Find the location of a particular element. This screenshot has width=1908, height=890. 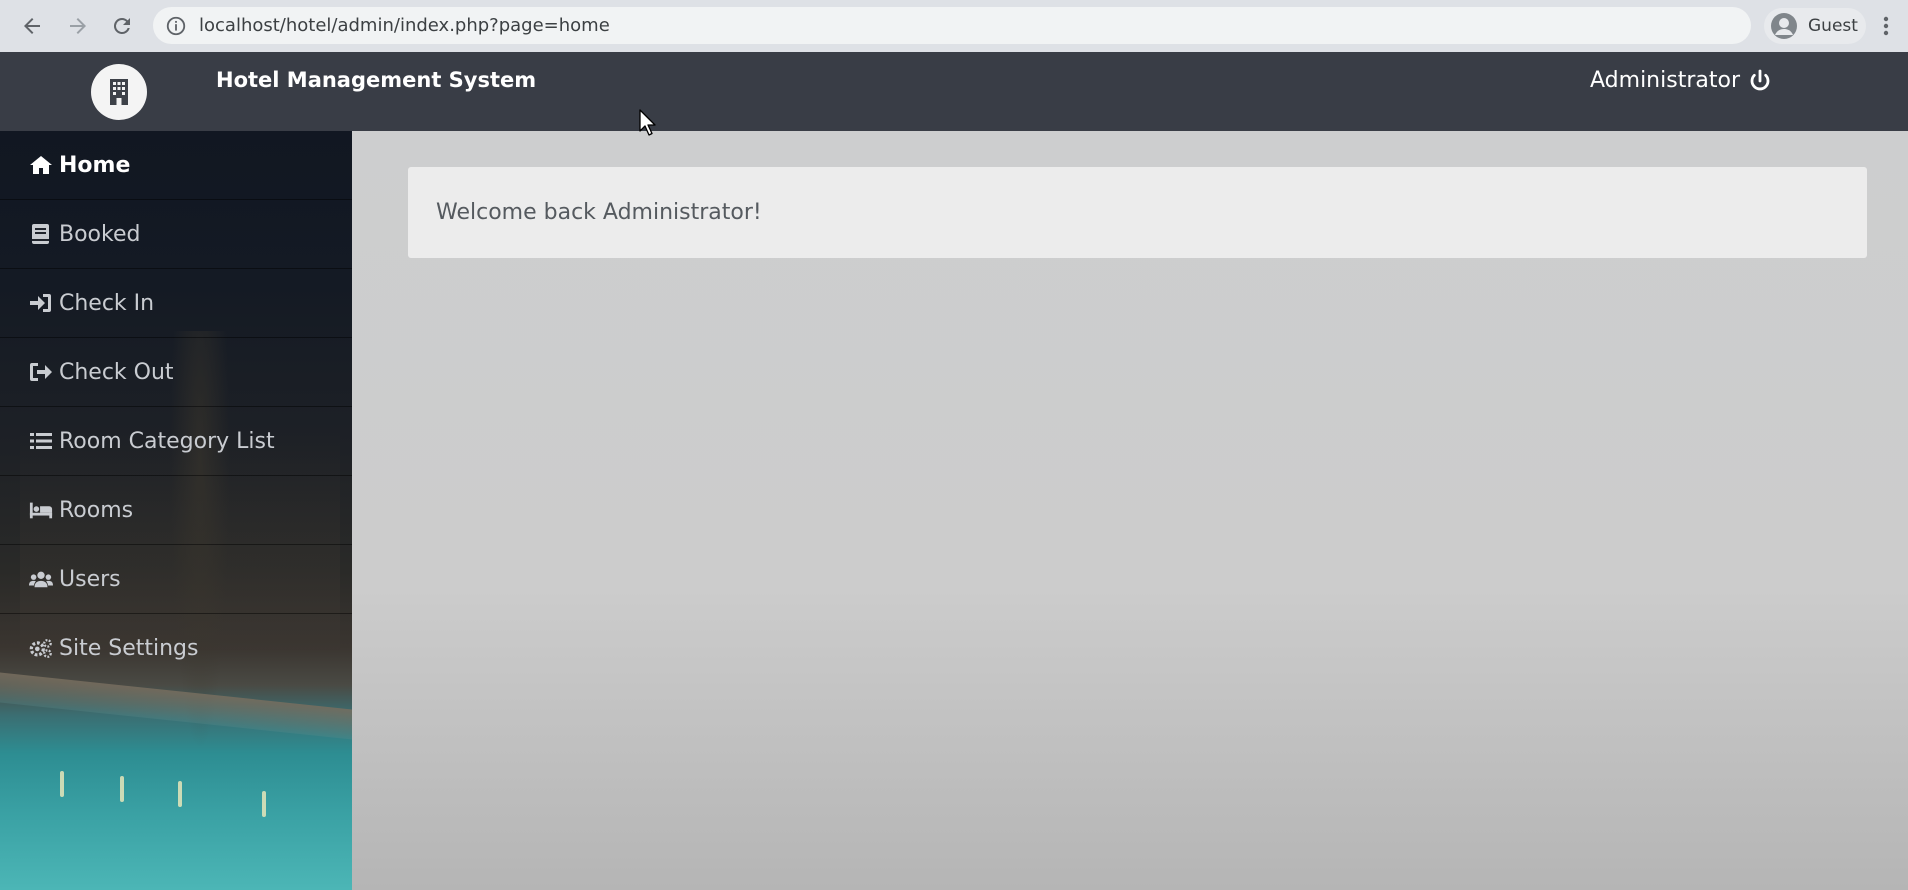

sign-out-icon is located at coordinates (42, 372).